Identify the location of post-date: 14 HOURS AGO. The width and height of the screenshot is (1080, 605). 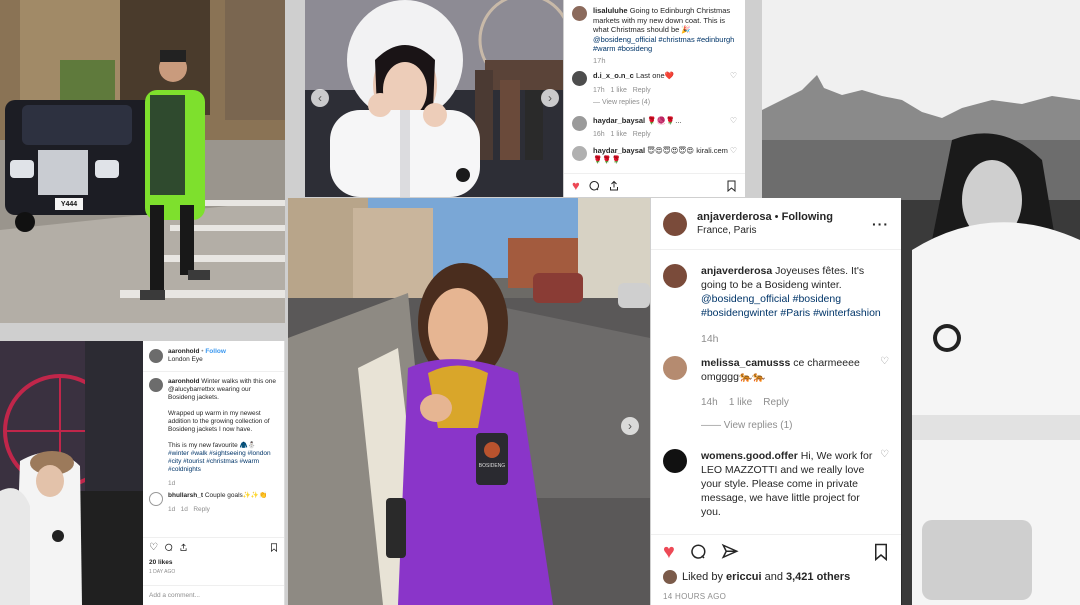
(695, 596).